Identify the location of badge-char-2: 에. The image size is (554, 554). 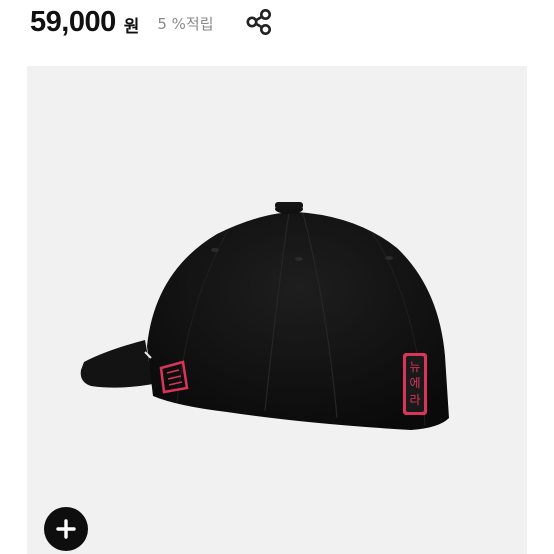
(414, 383).